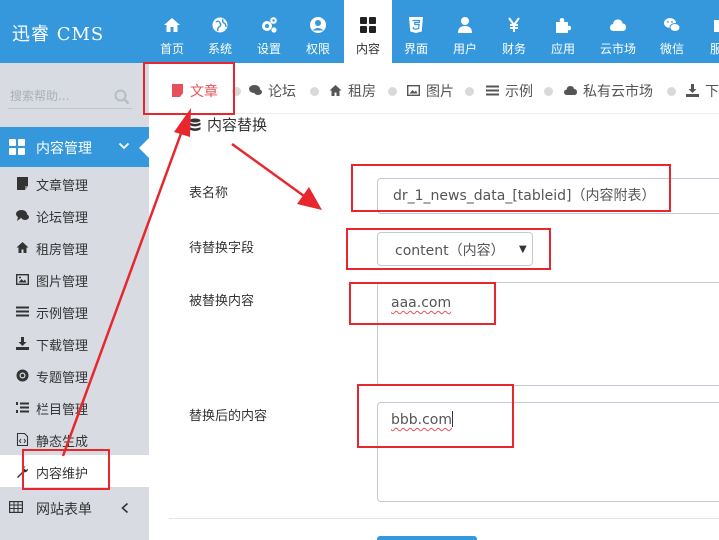  What do you see at coordinates (702, 91) in the screenshot?
I see `tab-downloads: 下` at bounding box center [702, 91].